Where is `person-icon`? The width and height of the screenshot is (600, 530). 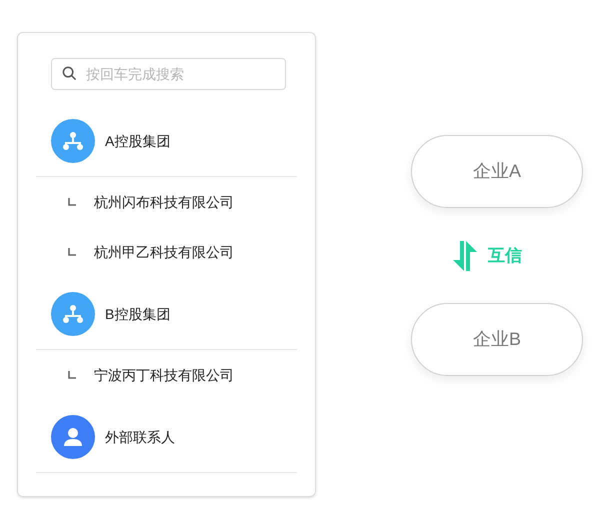 person-icon is located at coordinates (73, 437).